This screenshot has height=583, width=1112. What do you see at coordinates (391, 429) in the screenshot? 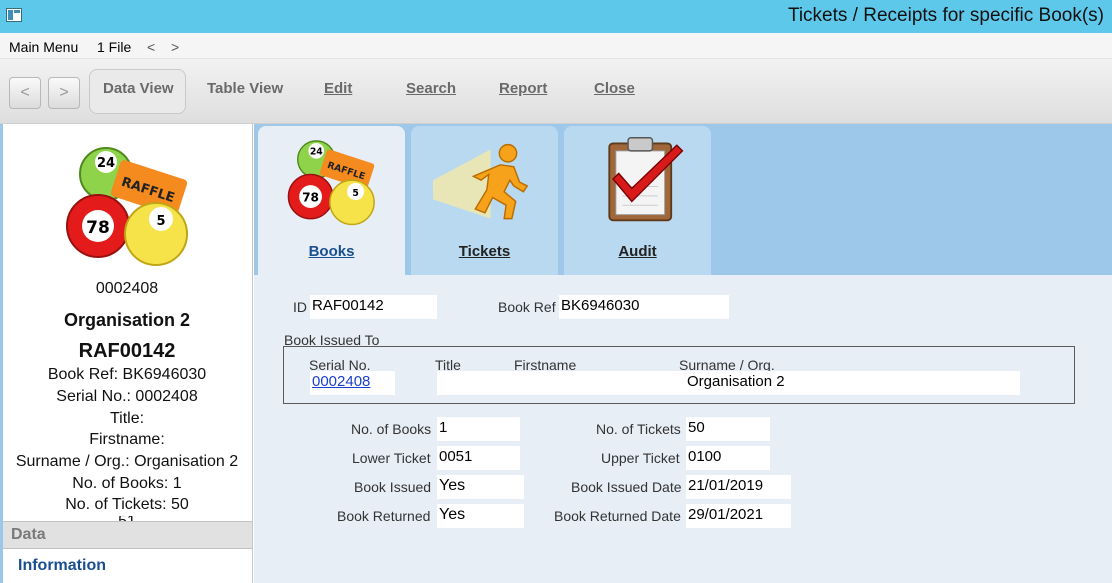
I see `no-of-books-label: No. of Books` at bounding box center [391, 429].